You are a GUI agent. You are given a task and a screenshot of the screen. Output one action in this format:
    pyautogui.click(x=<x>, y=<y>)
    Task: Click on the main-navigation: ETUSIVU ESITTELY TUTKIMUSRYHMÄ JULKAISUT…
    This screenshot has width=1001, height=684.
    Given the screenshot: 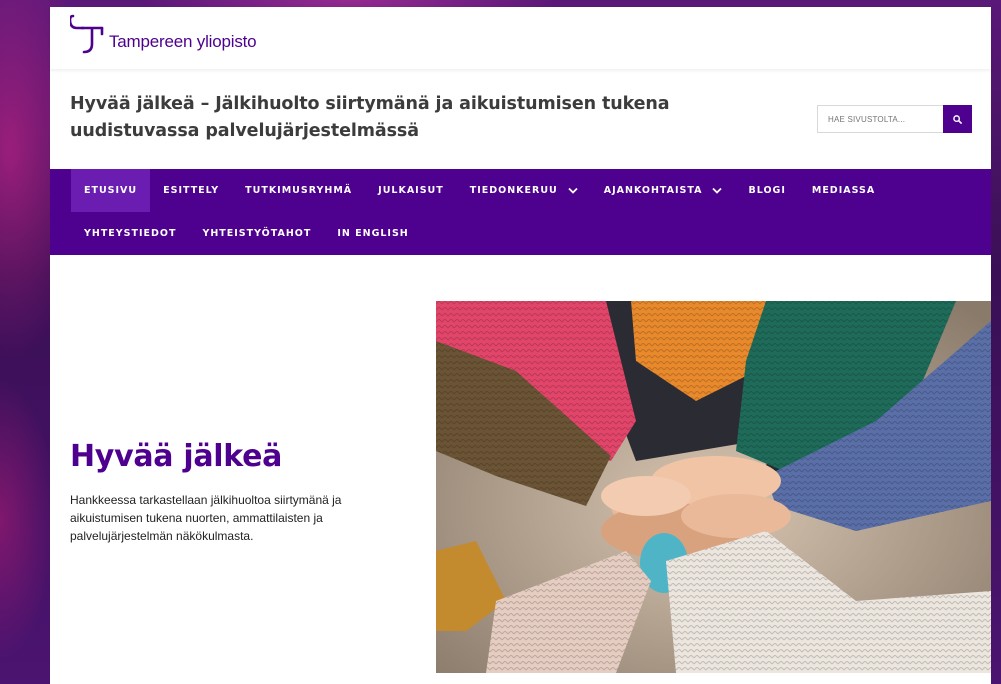 What is the action you would take?
    pyautogui.click(x=520, y=212)
    